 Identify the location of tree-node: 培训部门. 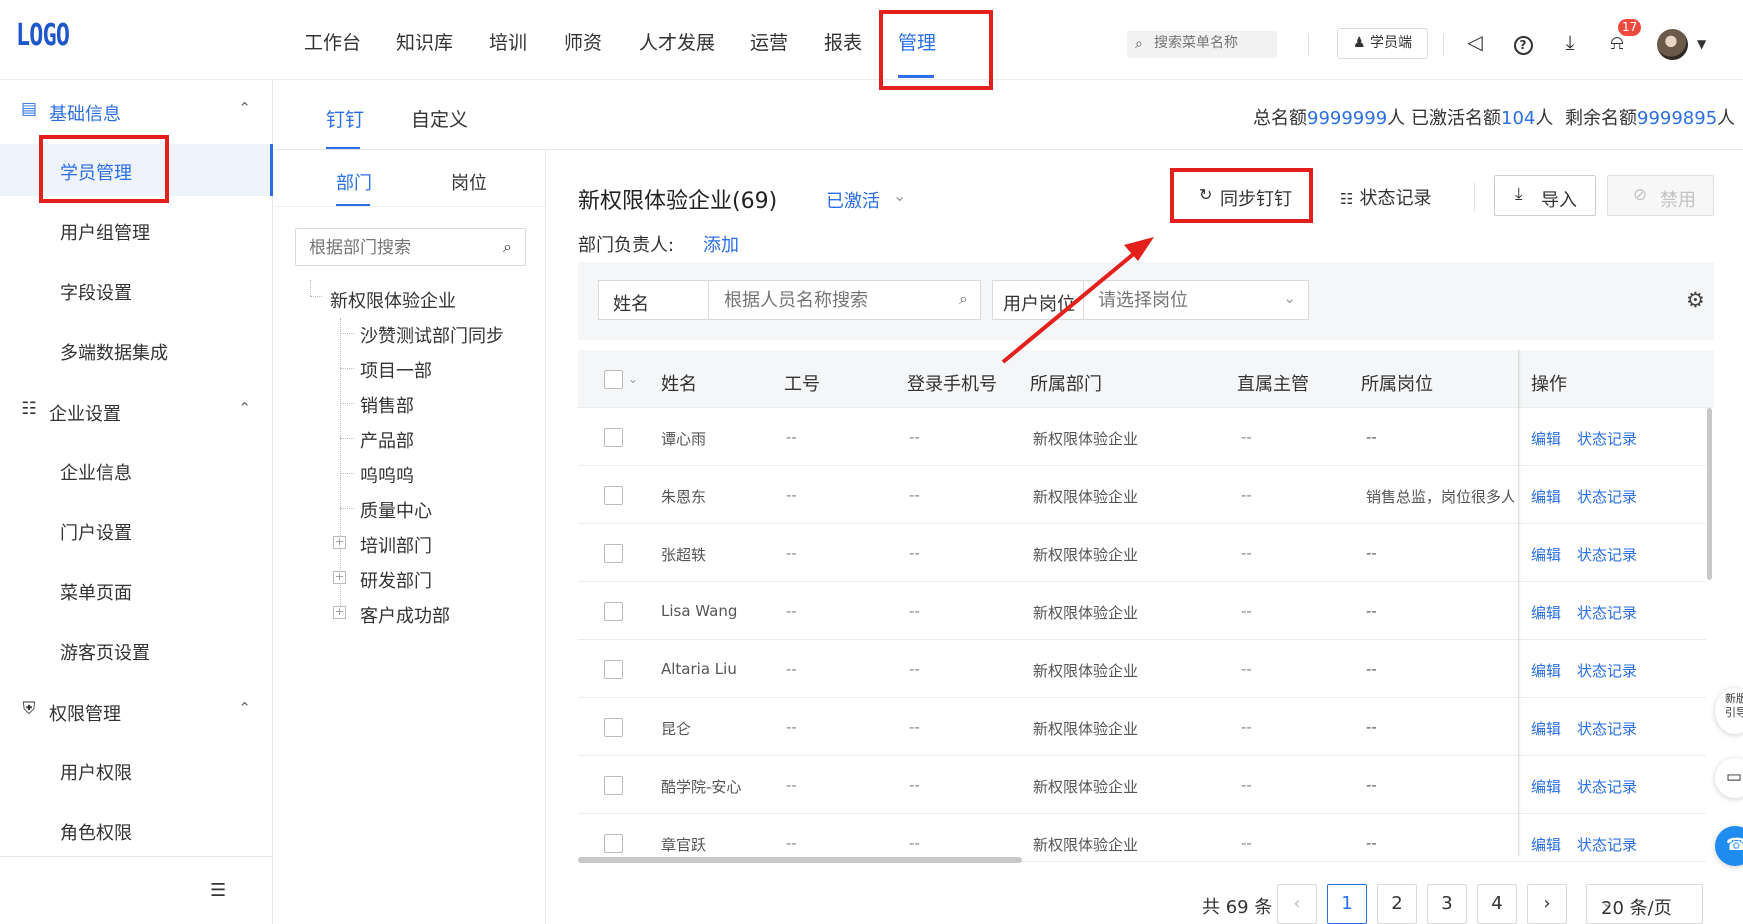
(396, 545).